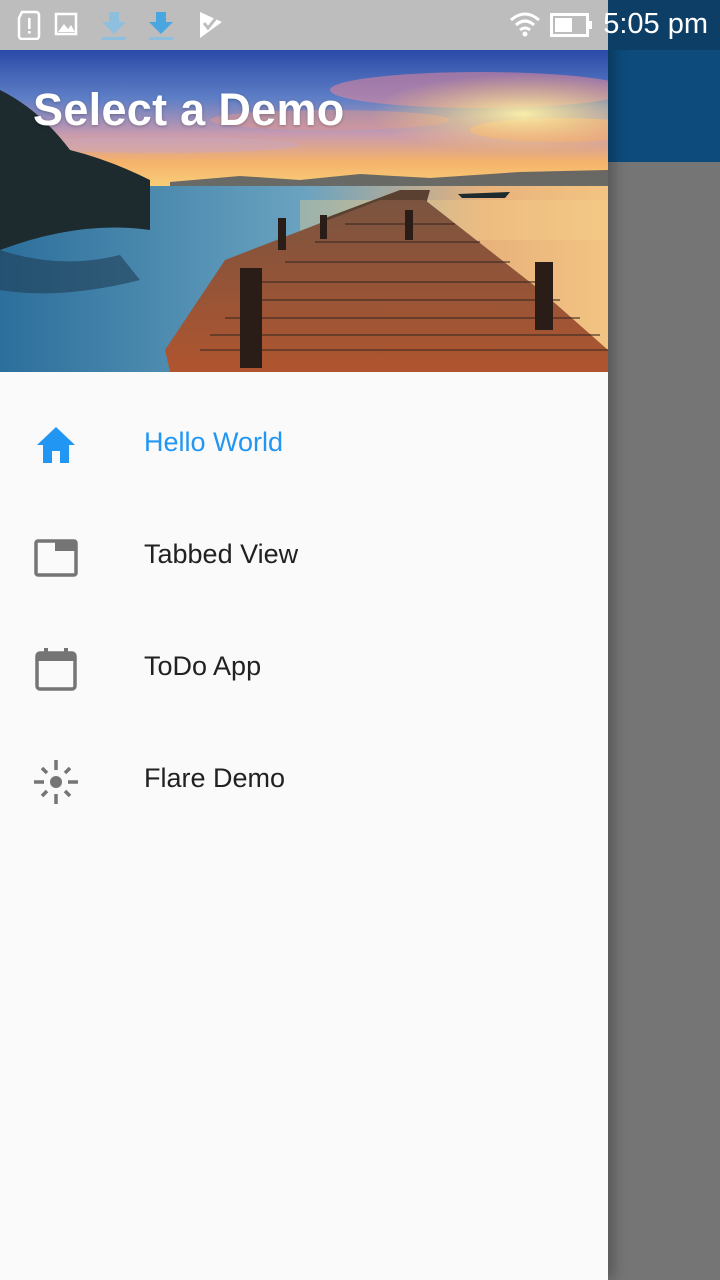  Describe the element at coordinates (304, 669) in the screenshot. I see `menu-item-todo-app: ToDo App` at that location.